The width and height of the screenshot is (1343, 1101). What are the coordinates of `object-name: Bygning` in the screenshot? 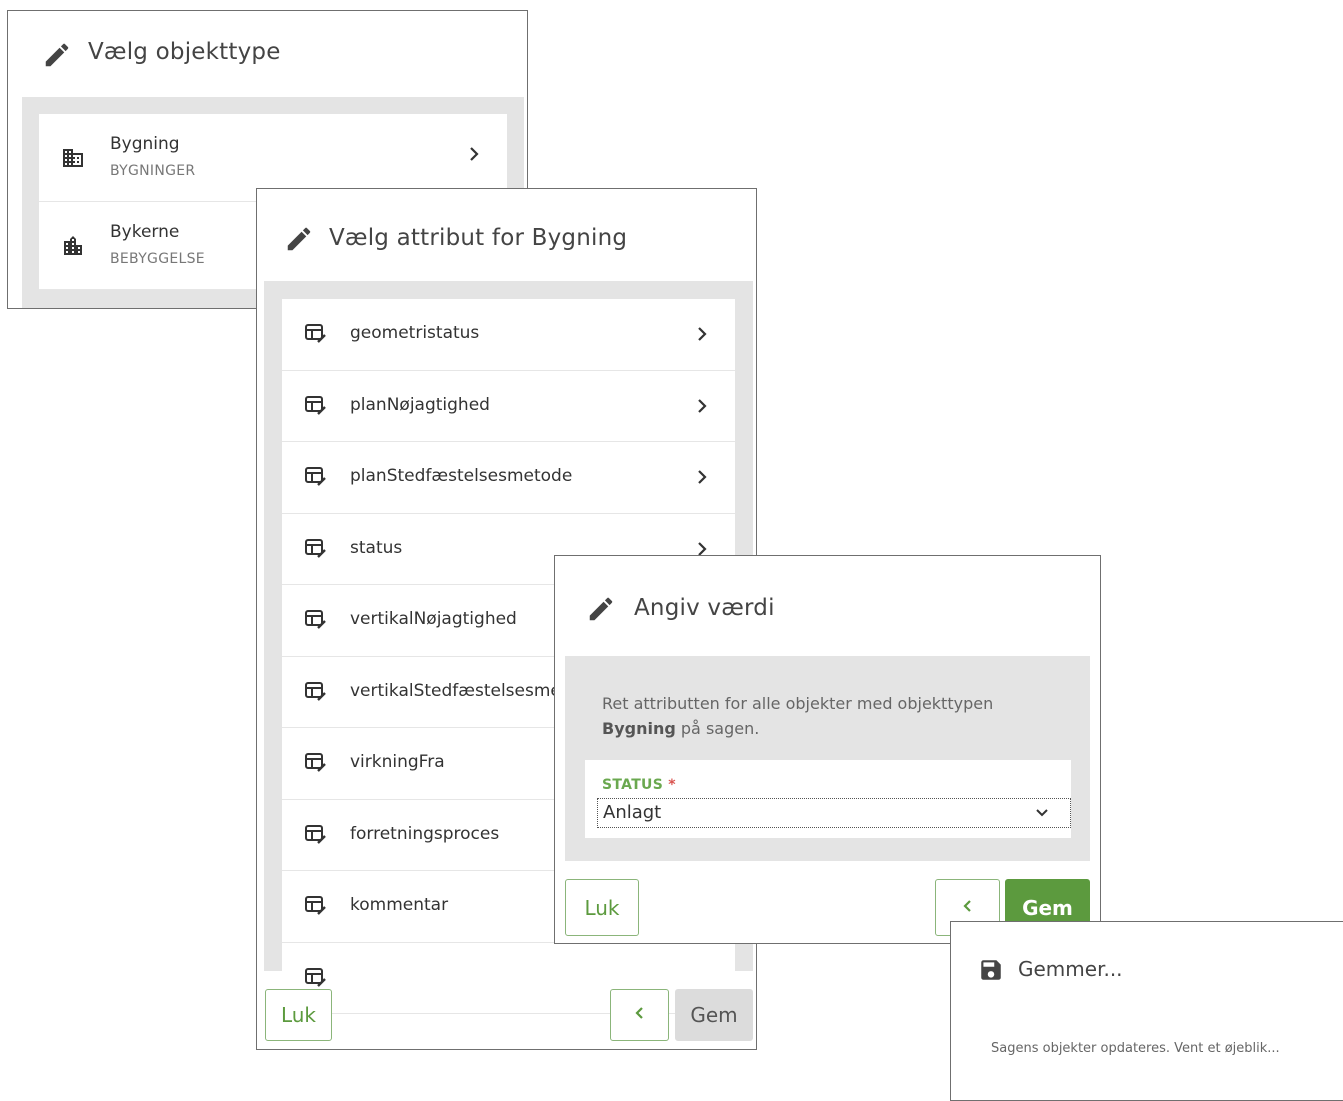 It's located at (145, 144).